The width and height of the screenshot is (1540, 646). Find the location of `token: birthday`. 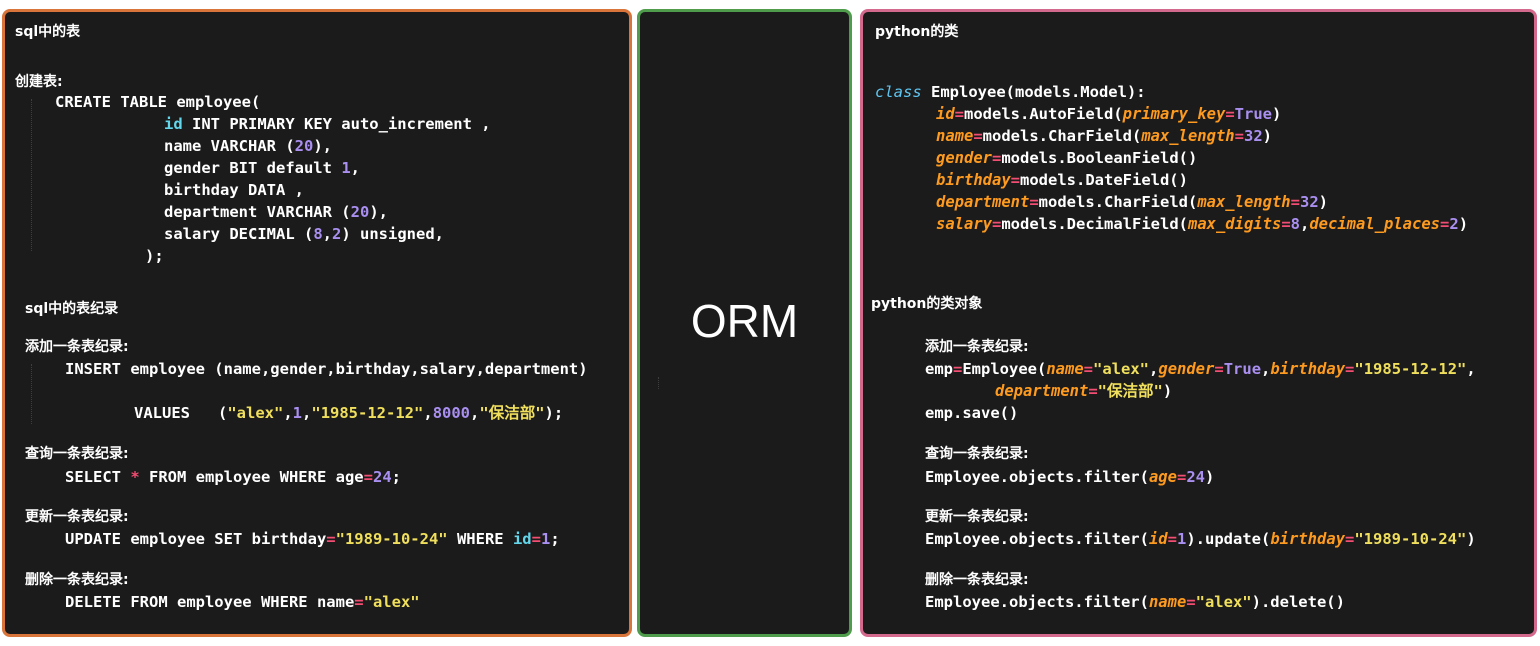

token: birthday is located at coordinates (1308, 369).